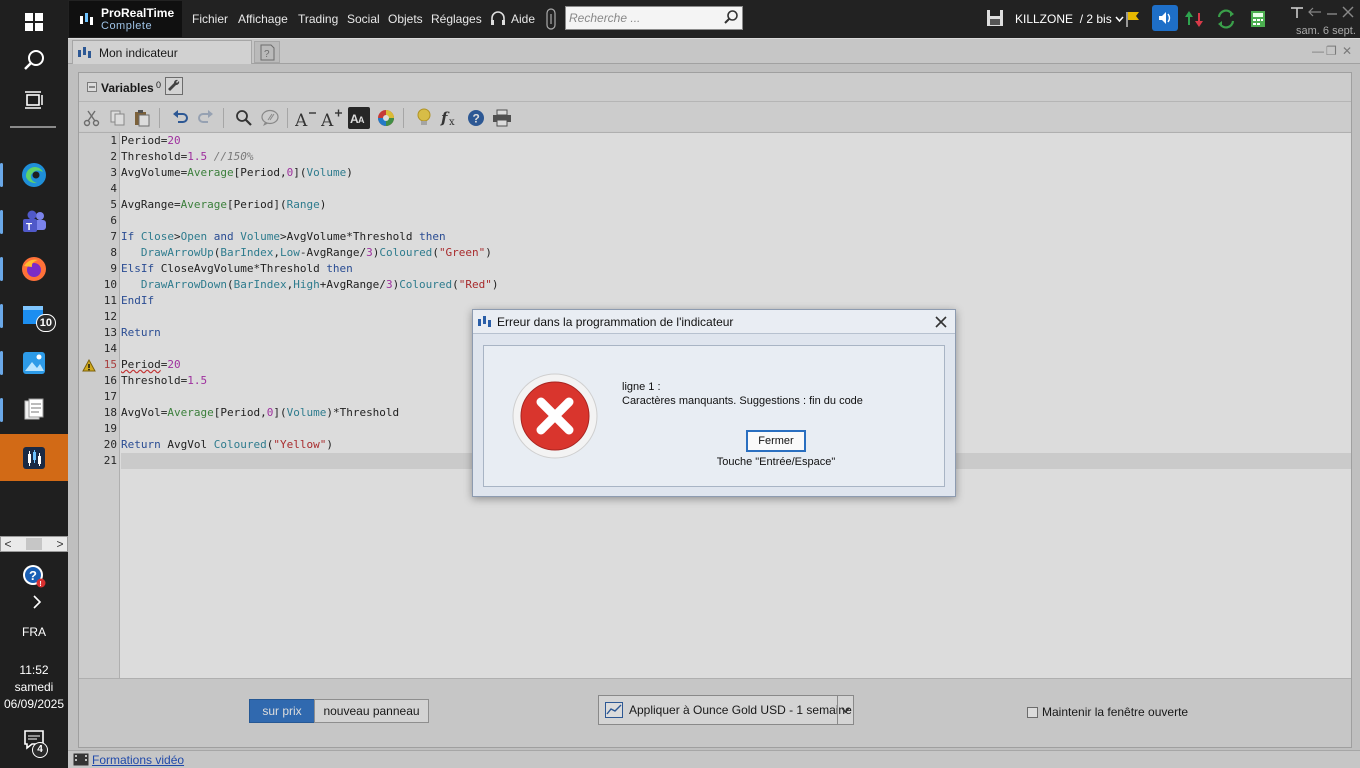 This screenshot has width=1360, height=768. I want to click on svg-text: T, so click(29, 227).